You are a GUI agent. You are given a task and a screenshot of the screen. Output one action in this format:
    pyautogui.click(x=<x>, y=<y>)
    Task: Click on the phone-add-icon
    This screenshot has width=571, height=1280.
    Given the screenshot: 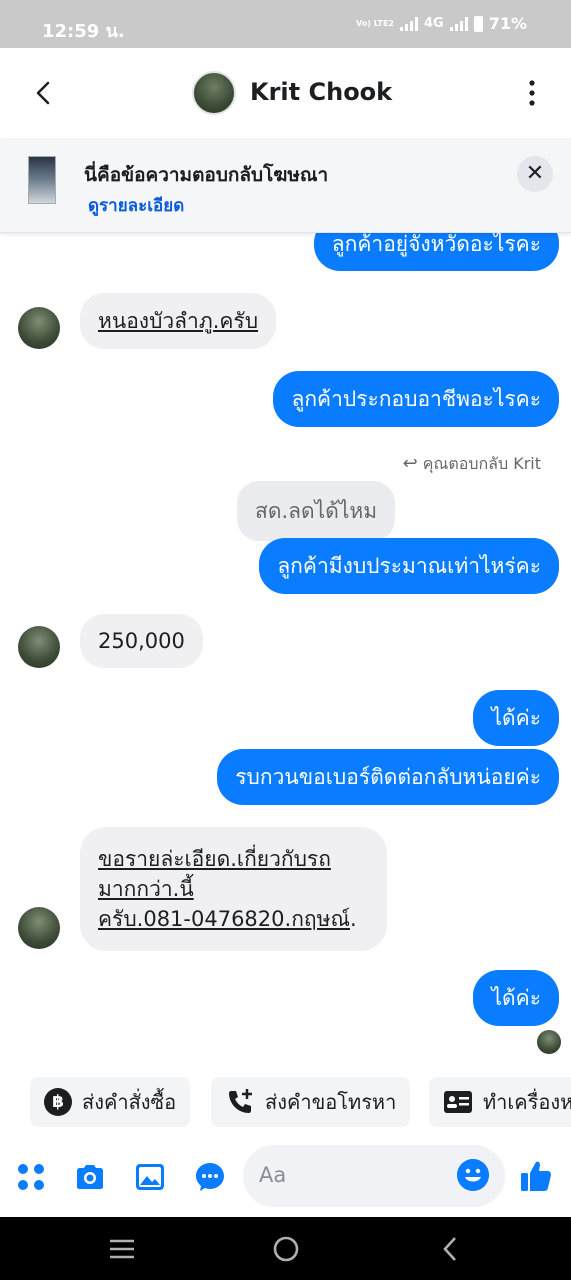 What is the action you would take?
    pyautogui.click(x=240, y=1101)
    